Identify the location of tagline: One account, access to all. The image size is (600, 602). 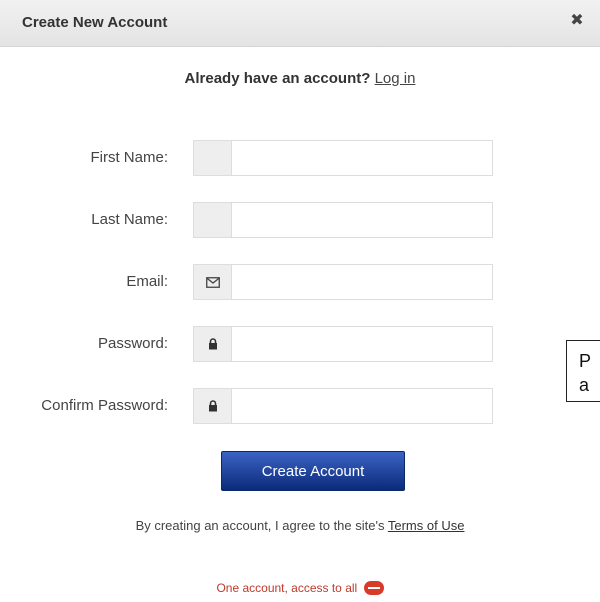
(300, 588).